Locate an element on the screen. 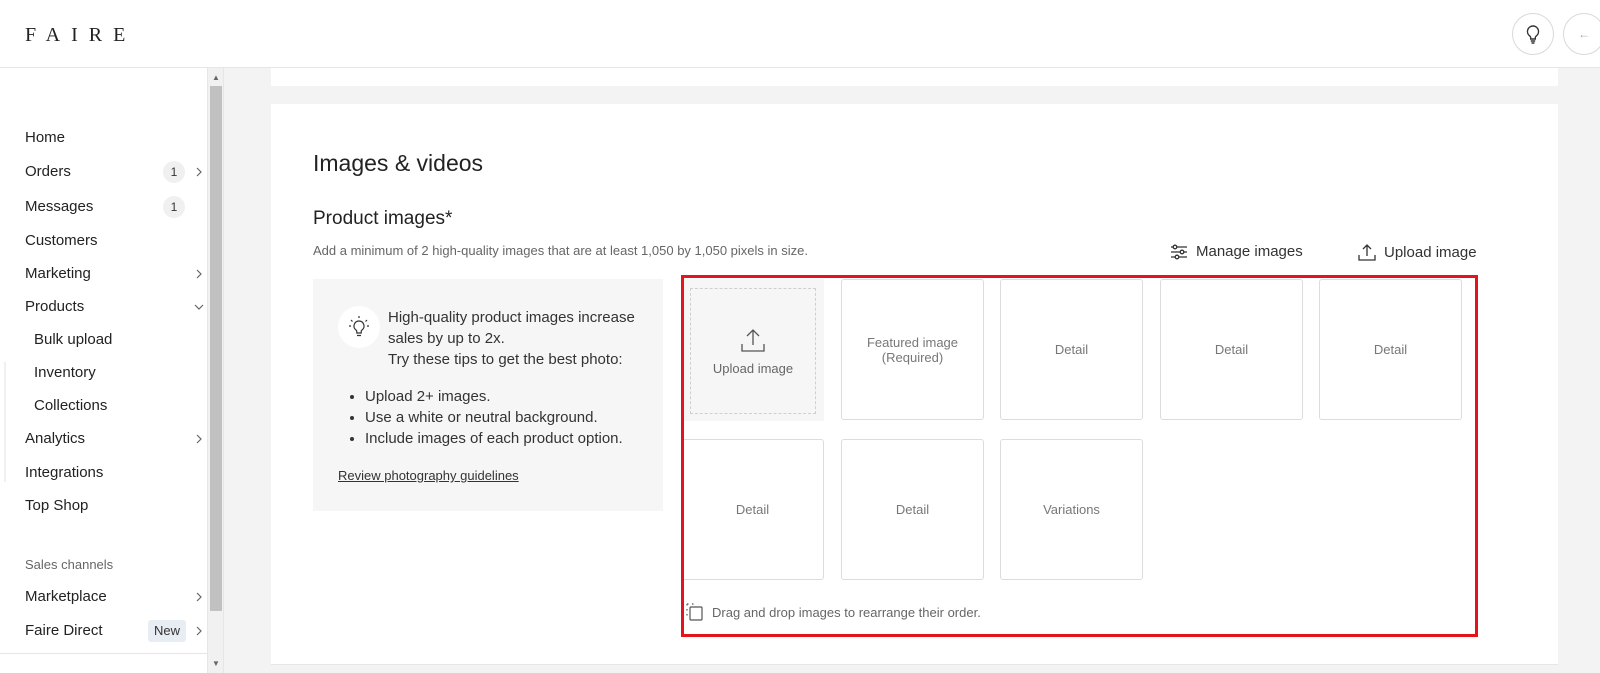 The image size is (1600, 673). sidebar-item-label: Products is located at coordinates (55, 306).